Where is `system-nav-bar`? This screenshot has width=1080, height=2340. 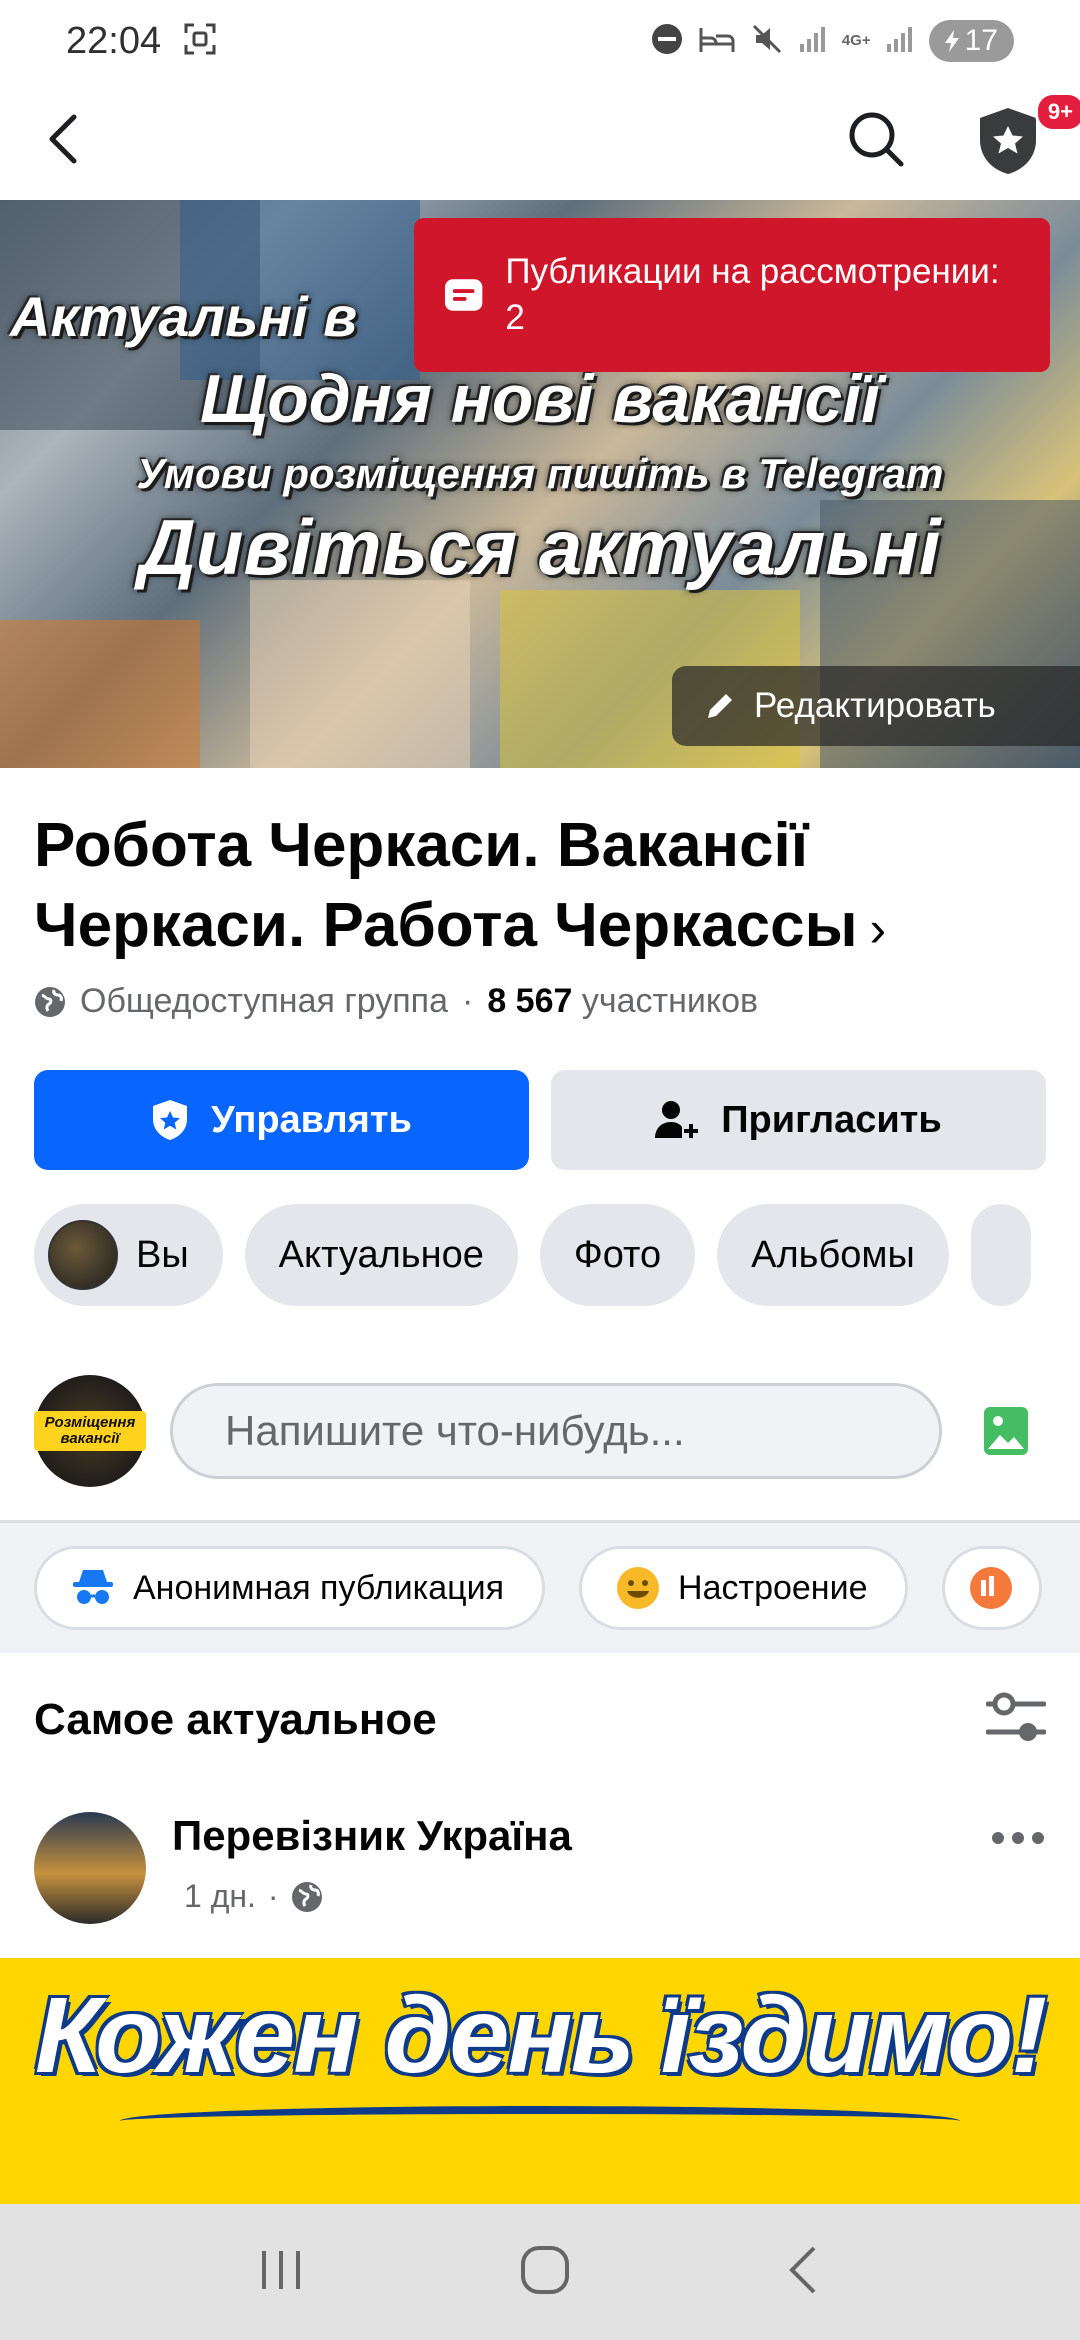 system-nav-bar is located at coordinates (540, 2272).